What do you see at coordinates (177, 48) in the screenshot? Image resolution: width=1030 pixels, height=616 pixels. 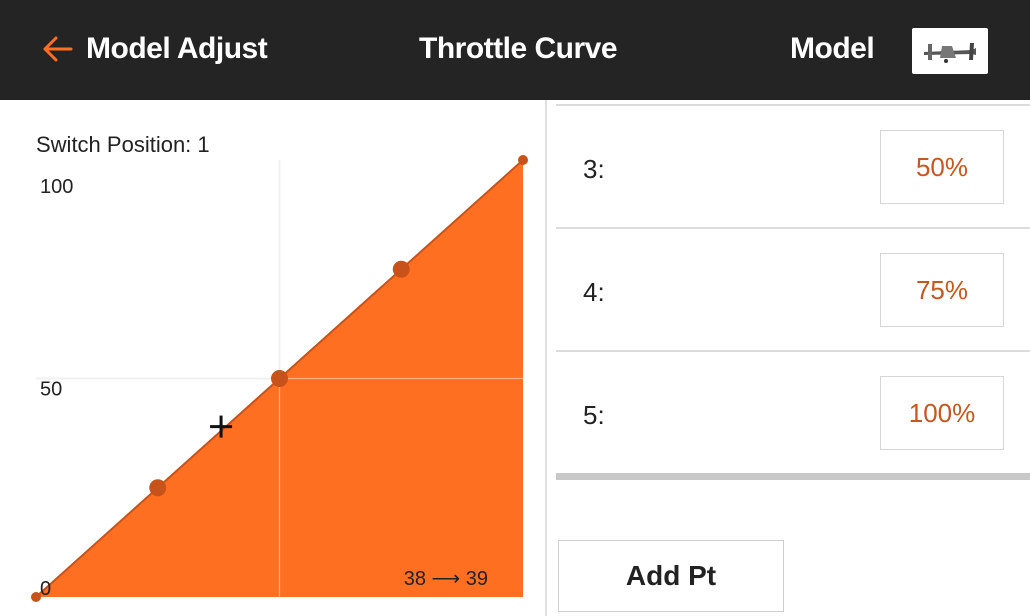 I see `back-label: Model Adjust` at bounding box center [177, 48].